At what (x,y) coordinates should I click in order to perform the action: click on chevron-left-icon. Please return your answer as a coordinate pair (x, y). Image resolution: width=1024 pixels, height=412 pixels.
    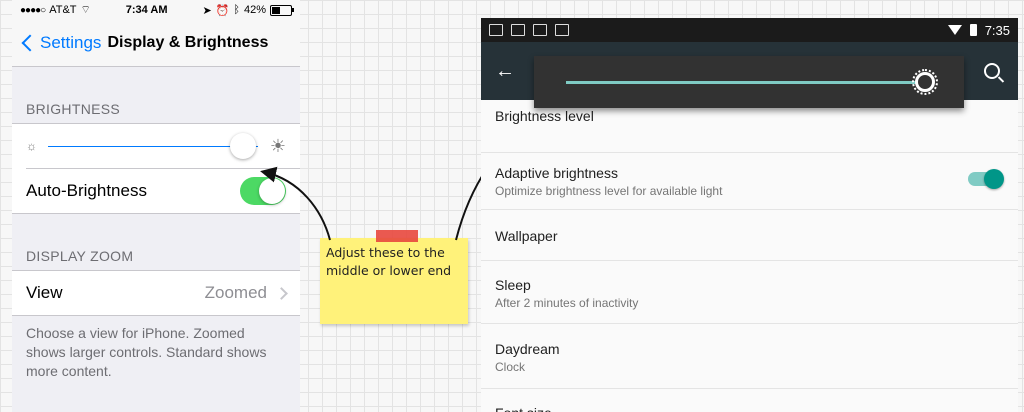
    Looking at the image, I should click on (30, 43).